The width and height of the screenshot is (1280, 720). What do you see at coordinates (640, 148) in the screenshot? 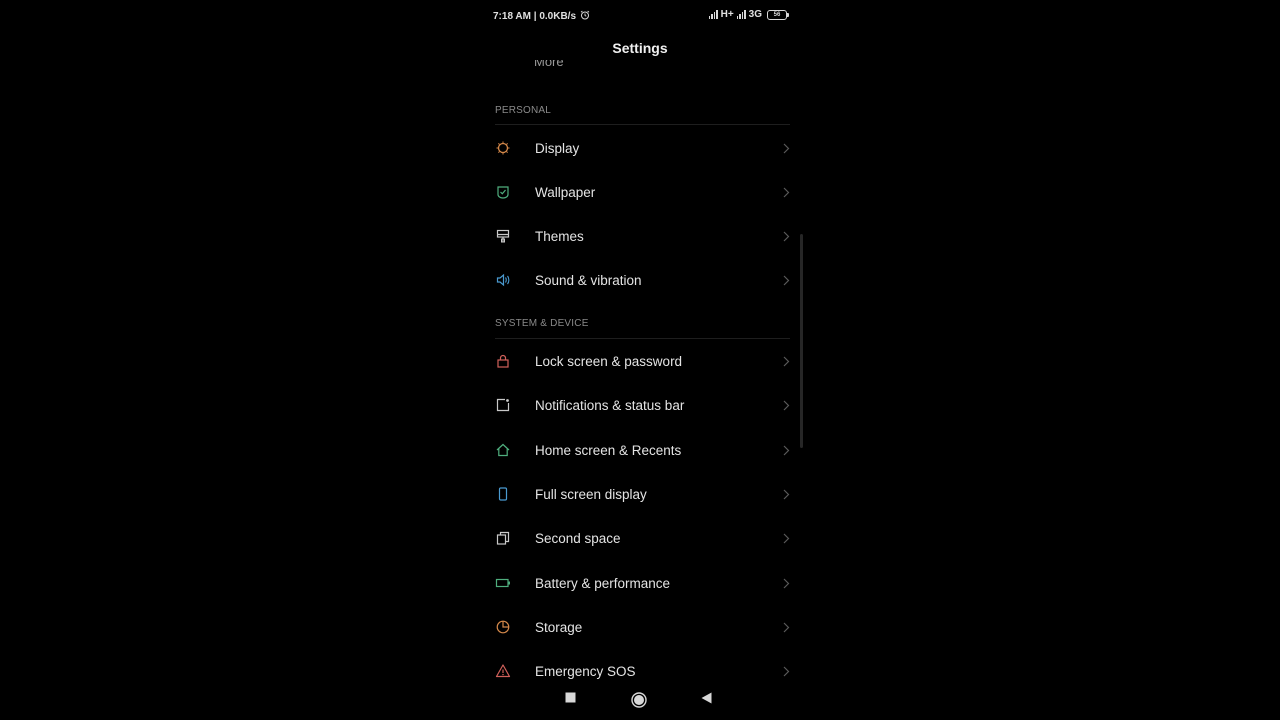
I see `settings-item-display: Display` at bounding box center [640, 148].